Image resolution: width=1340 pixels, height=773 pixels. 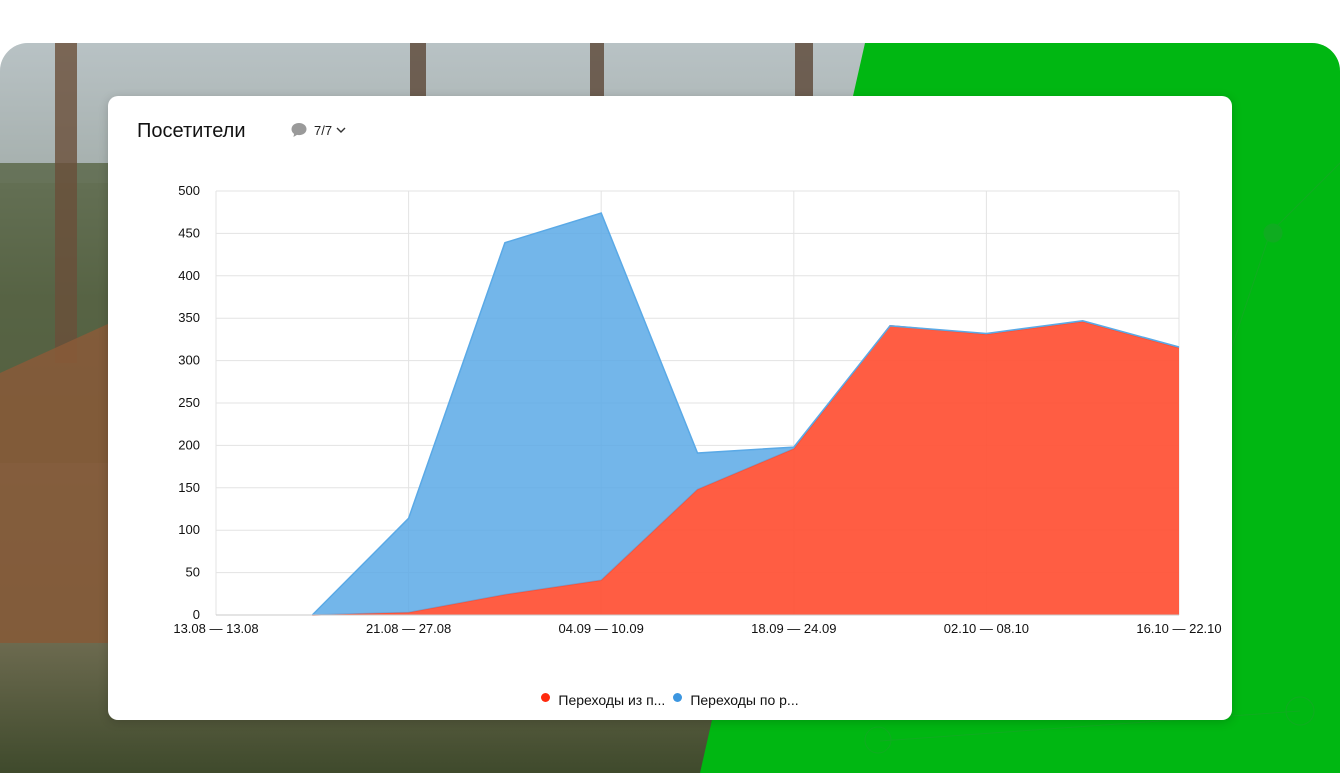 I want to click on x-tick-label: 16.10 — 22.10, so click(x=1178, y=628).